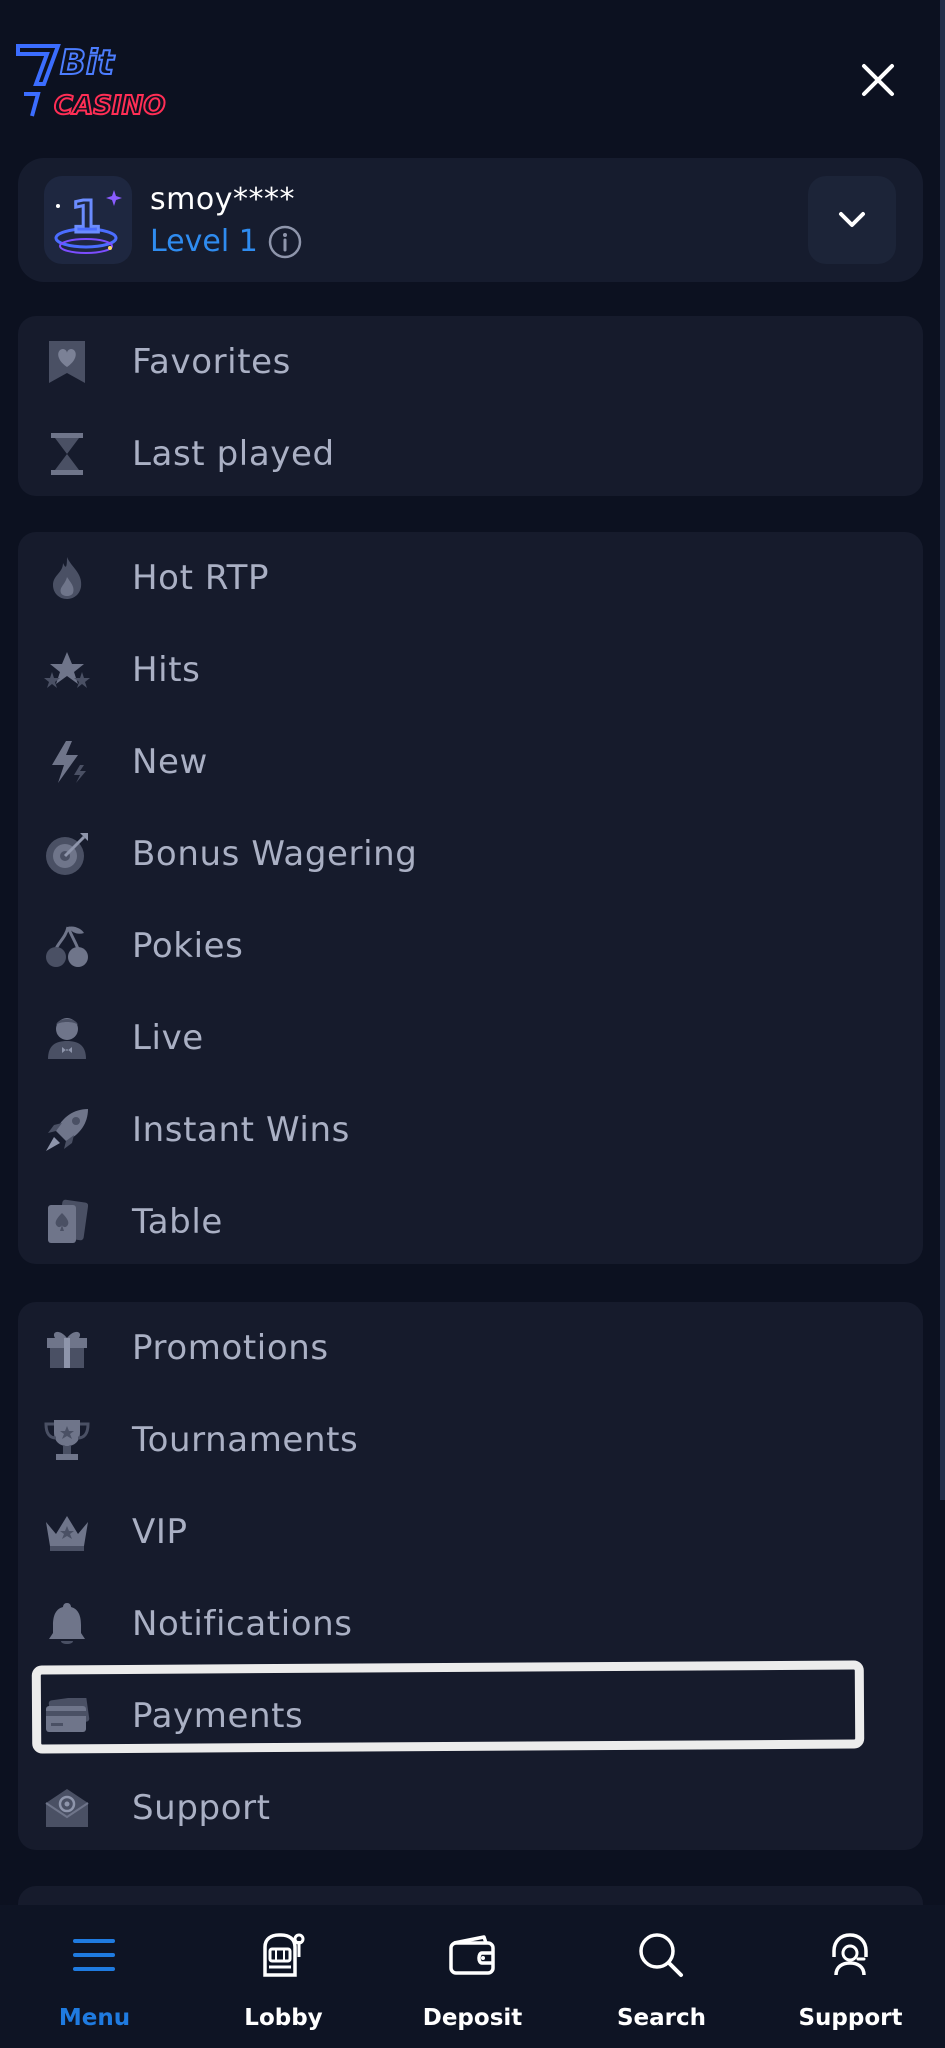 The image size is (945, 2048). I want to click on lightning-icon, so click(67, 762).